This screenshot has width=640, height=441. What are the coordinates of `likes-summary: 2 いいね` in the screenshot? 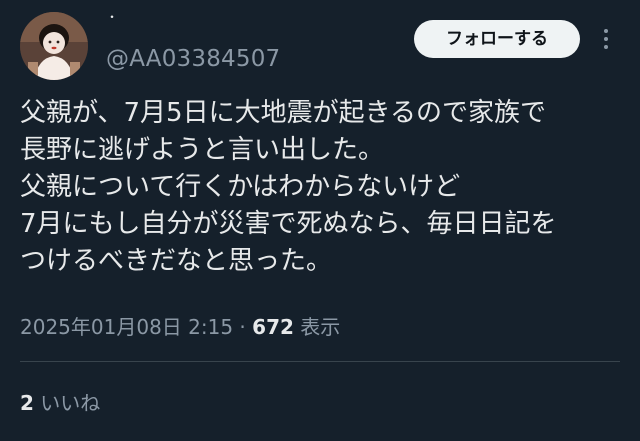 It's located at (60, 403).